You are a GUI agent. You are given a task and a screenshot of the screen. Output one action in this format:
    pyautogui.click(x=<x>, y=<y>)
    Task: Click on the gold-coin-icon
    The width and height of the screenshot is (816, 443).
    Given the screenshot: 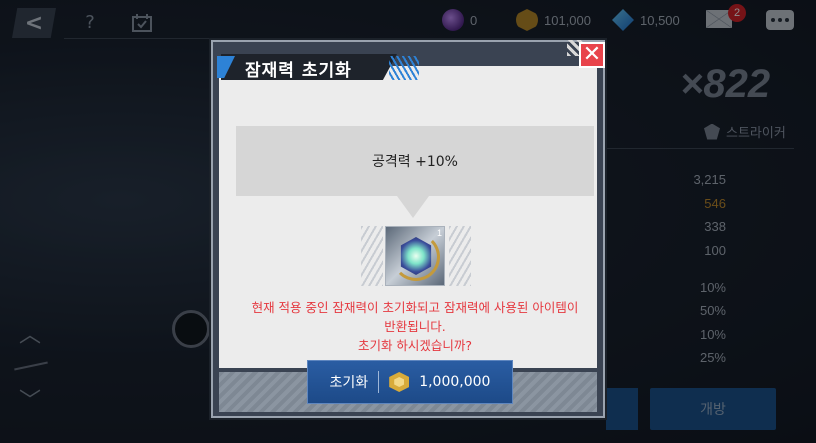 What is the action you would take?
    pyautogui.click(x=399, y=382)
    